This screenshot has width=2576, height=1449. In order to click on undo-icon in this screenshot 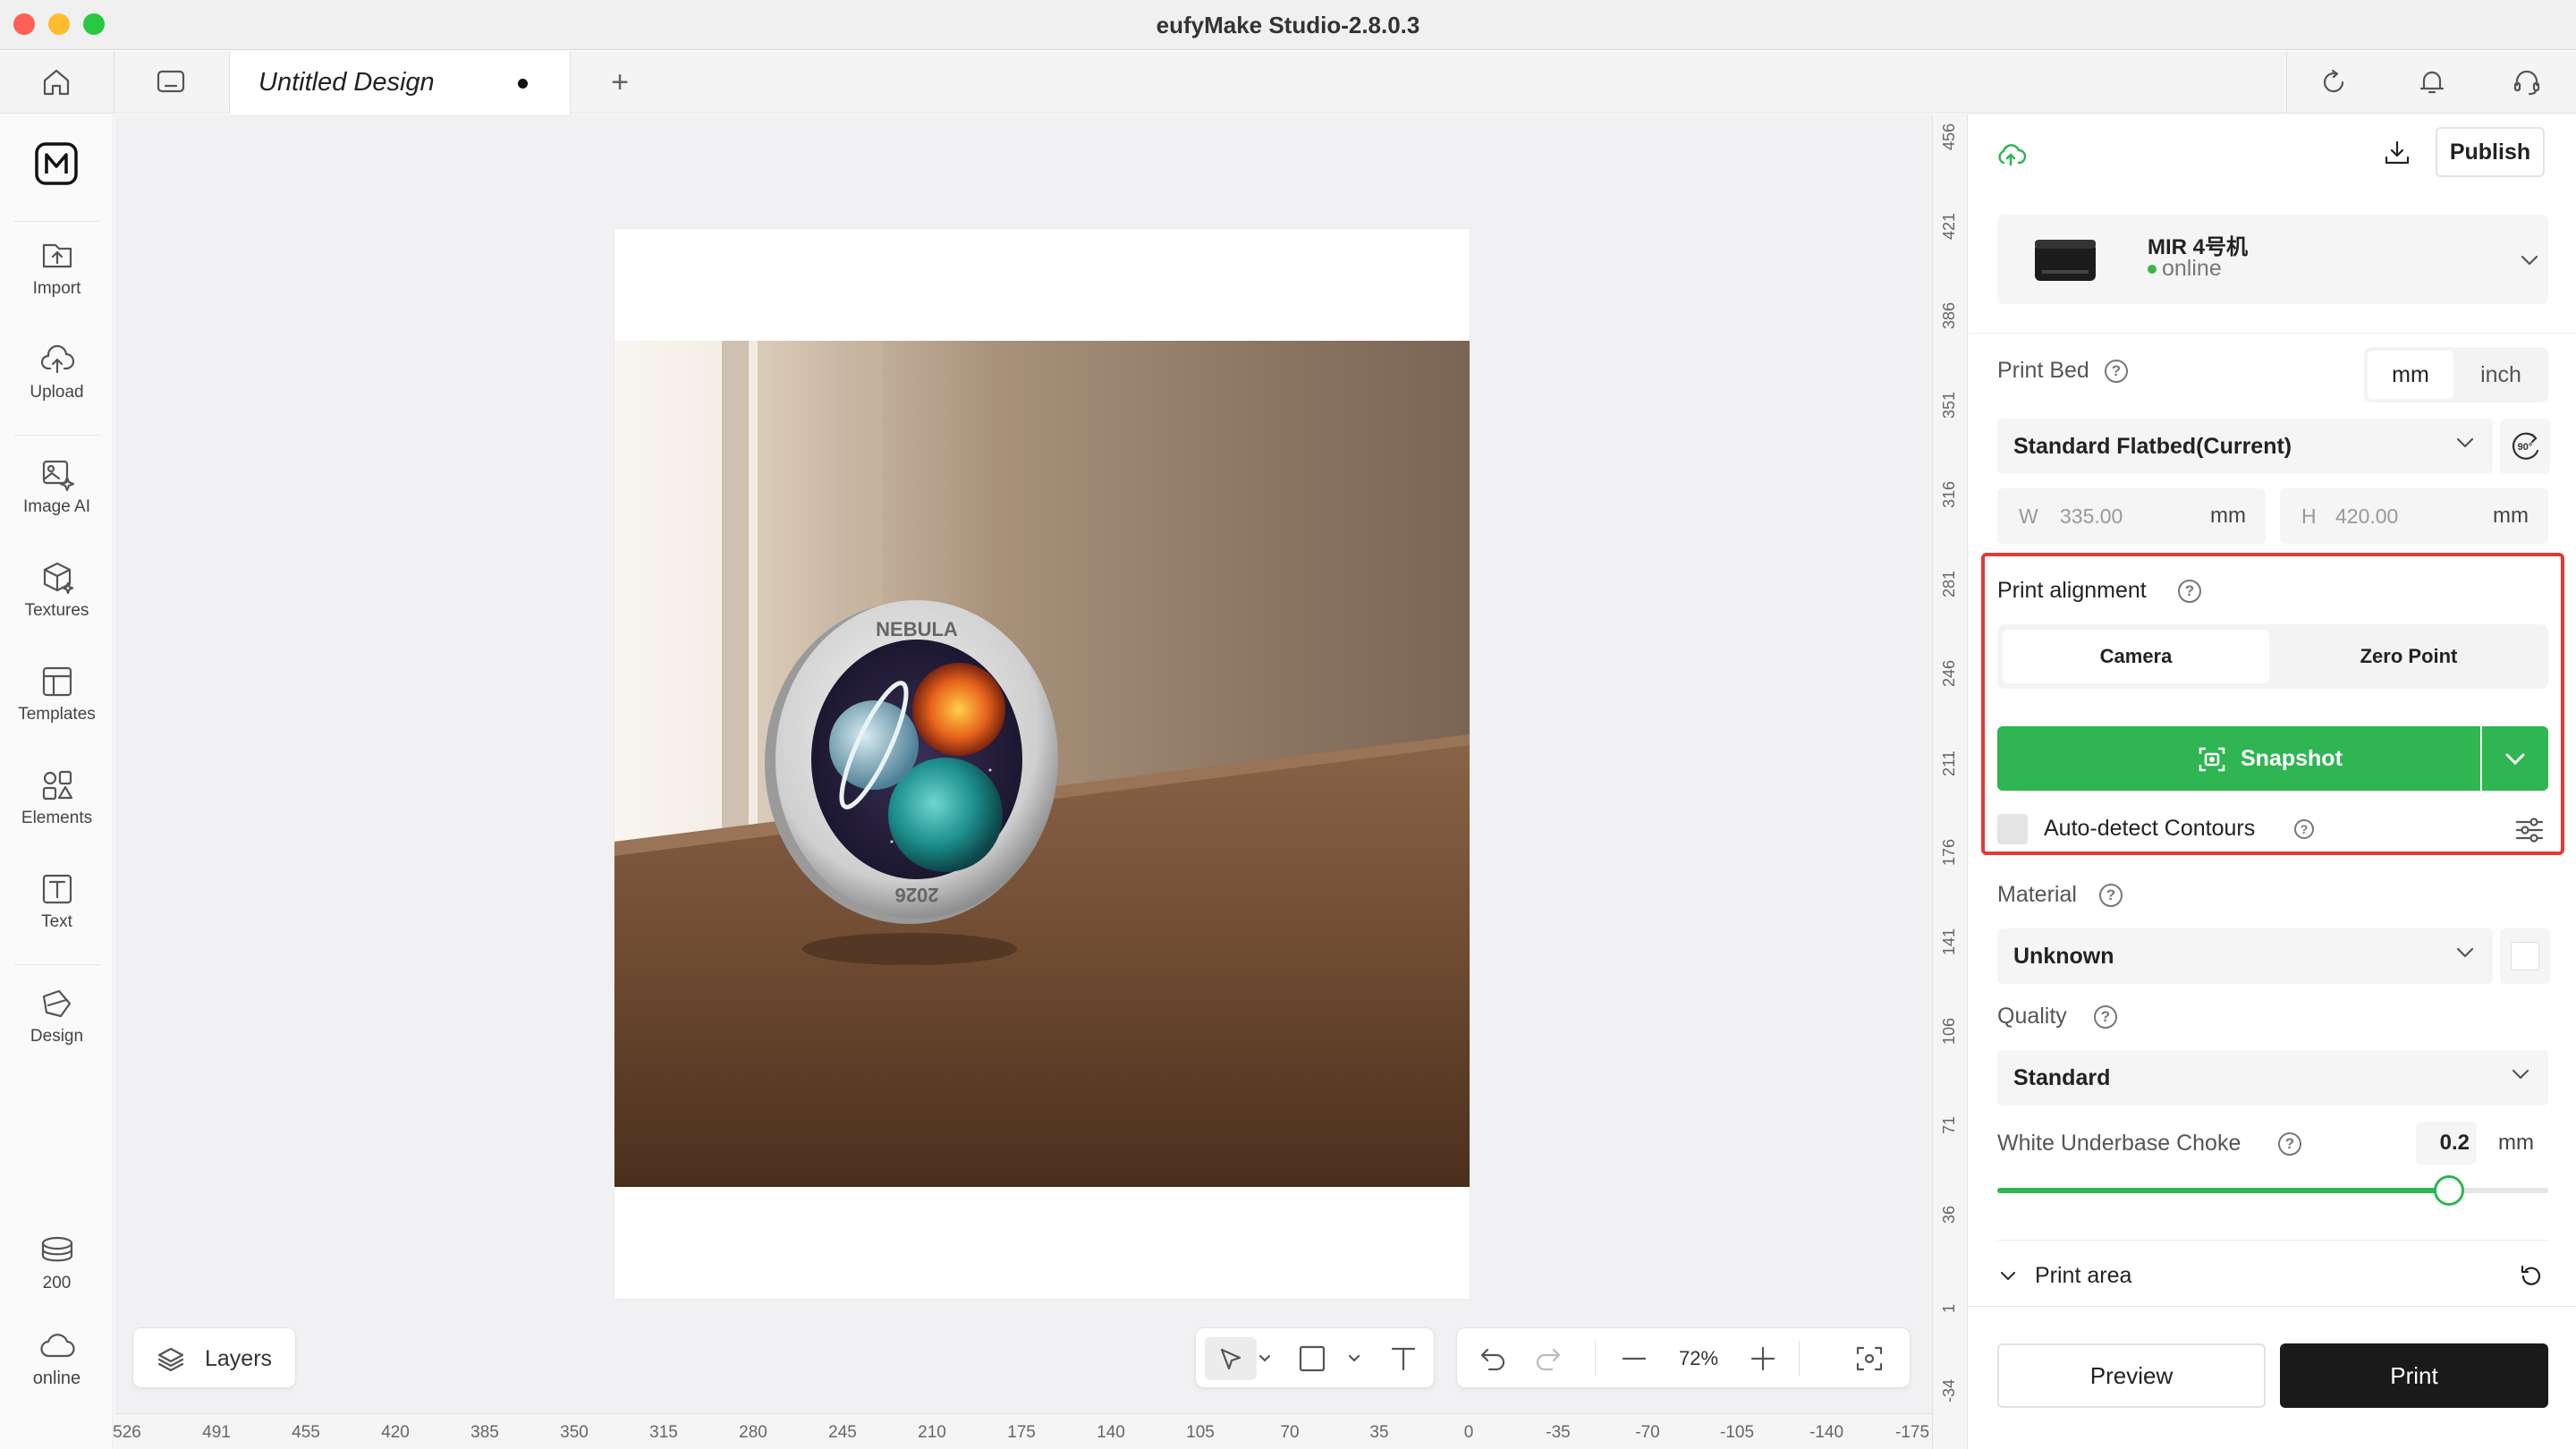, I will do `click(1493, 1358)`.